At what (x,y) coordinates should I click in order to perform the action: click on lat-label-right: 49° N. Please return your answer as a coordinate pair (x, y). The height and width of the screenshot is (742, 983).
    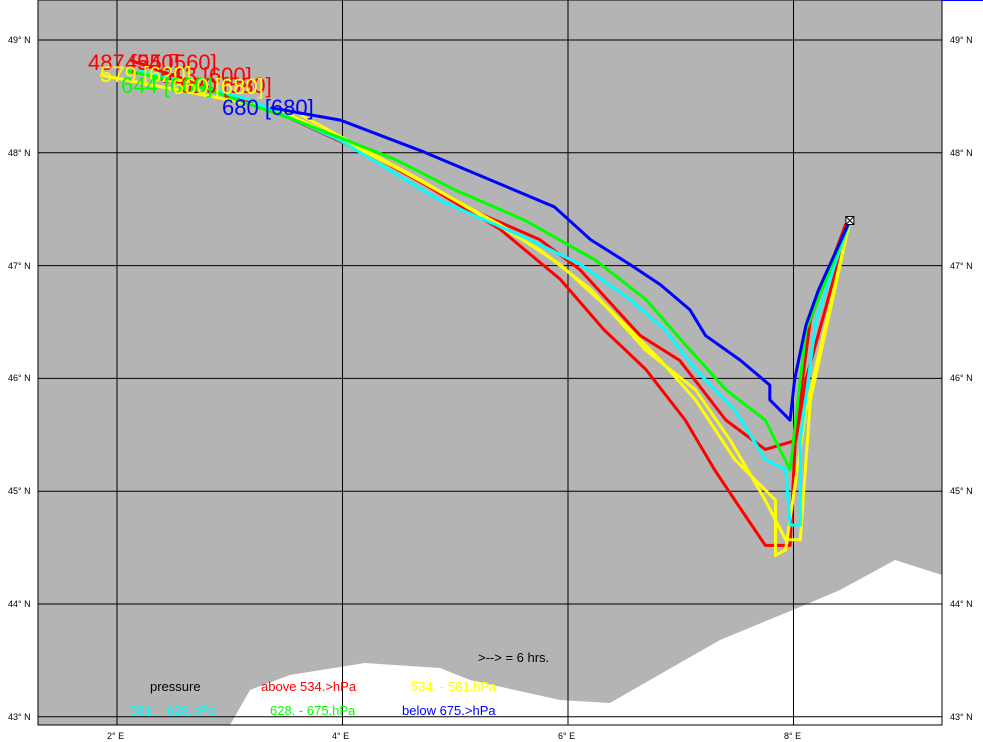
    Looking at the image, I should click on (961, 40).